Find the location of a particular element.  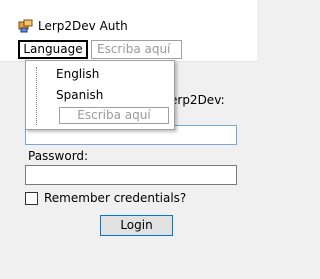

dropdown-item-spanish: Spanish is located at coordinates (79, 95).